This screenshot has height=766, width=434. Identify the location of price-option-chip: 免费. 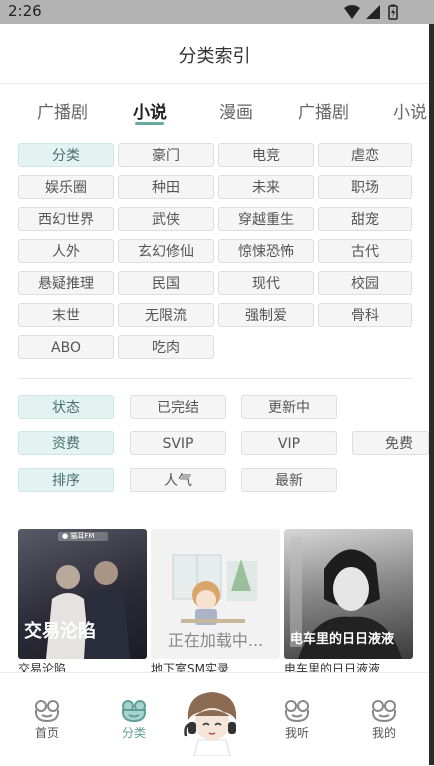
(390, 443).